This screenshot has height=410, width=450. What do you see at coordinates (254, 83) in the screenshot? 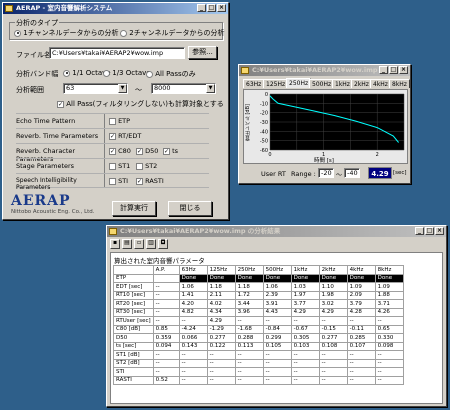
I see `tab-63hz: 63Hz` at bounding box center [254, 83].